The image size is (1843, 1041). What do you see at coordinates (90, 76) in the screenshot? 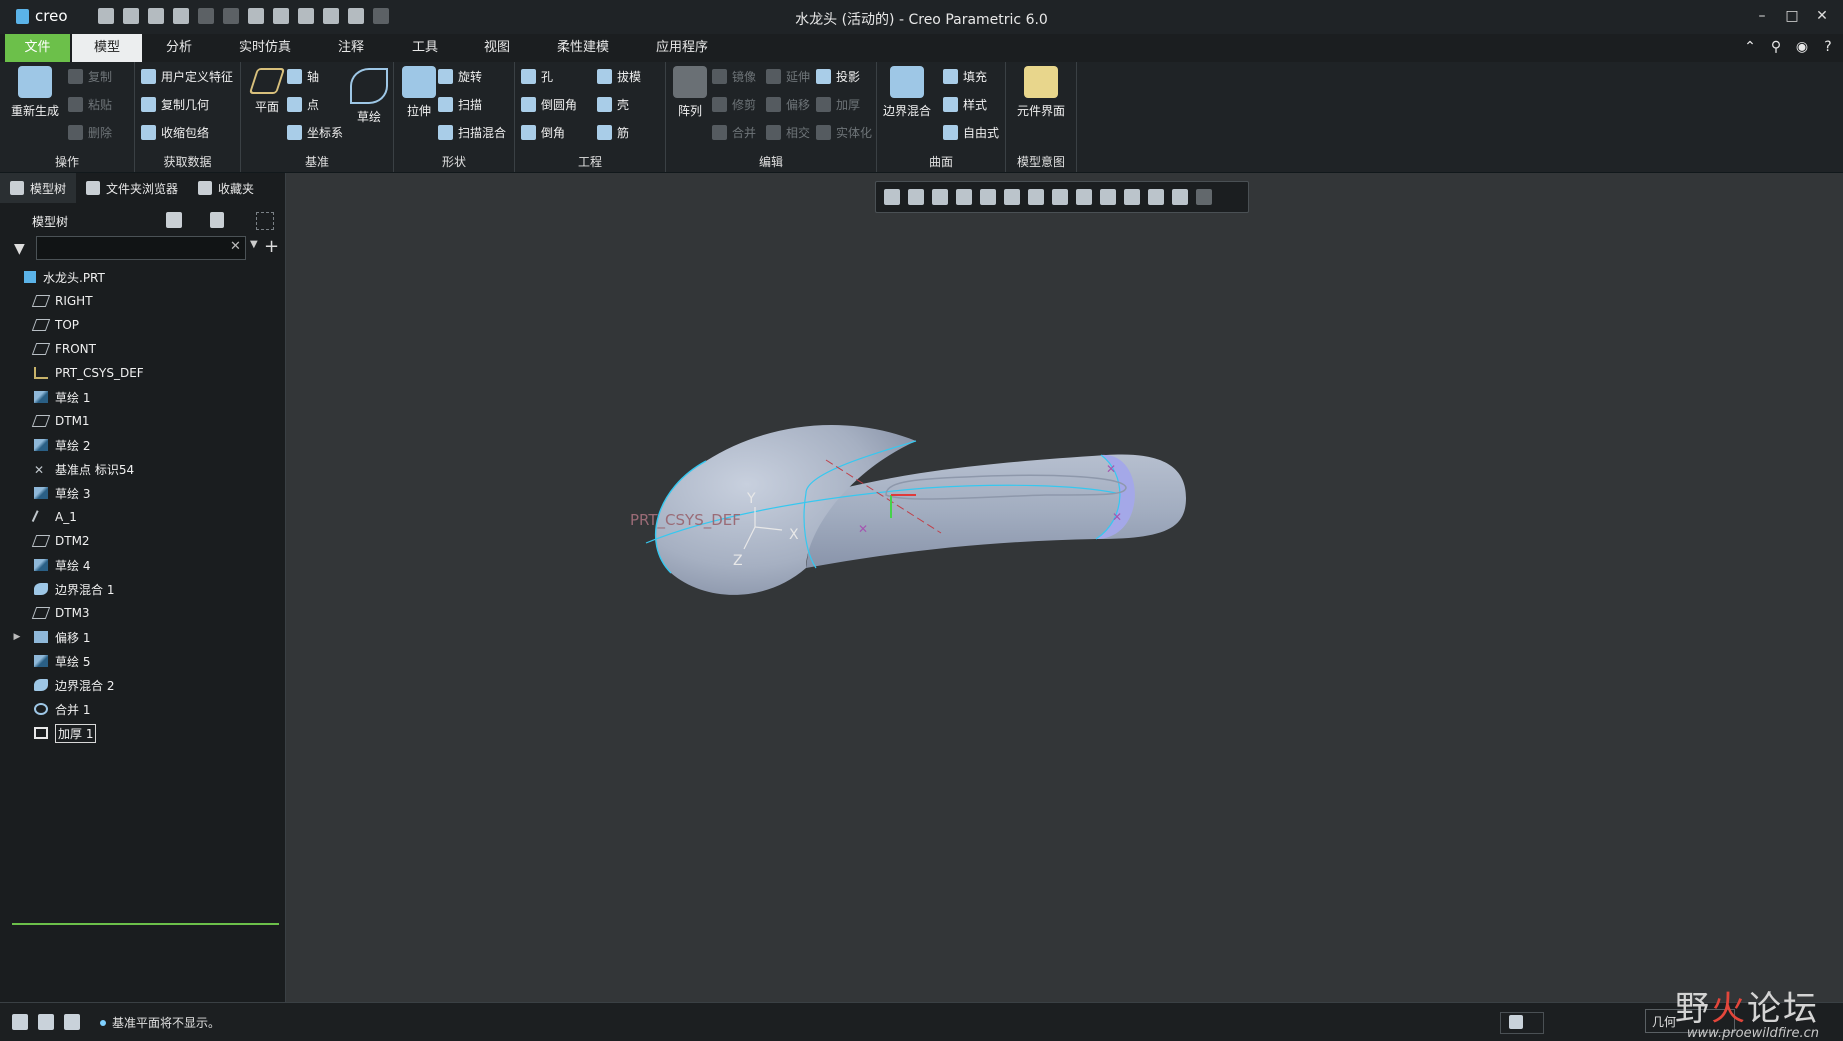
I see `copy-button: 复制` at bounding box center [90, 76].